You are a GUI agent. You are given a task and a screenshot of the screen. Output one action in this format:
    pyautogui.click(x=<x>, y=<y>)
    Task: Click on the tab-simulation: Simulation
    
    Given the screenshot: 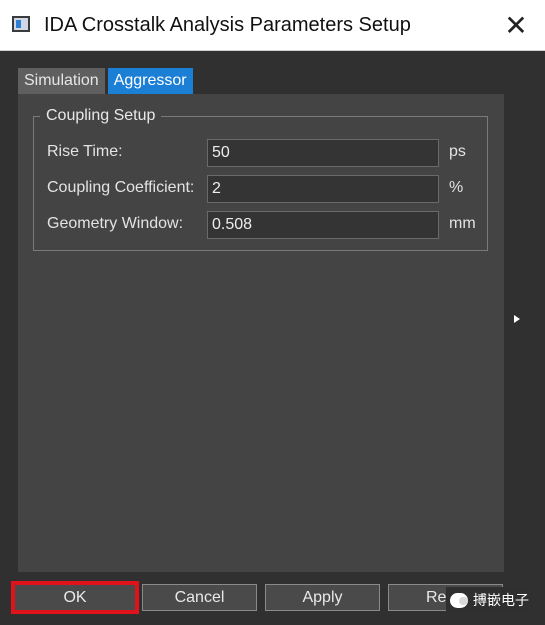 What is the action you would take?
    pyautogui.click(x=61, y=81)
    